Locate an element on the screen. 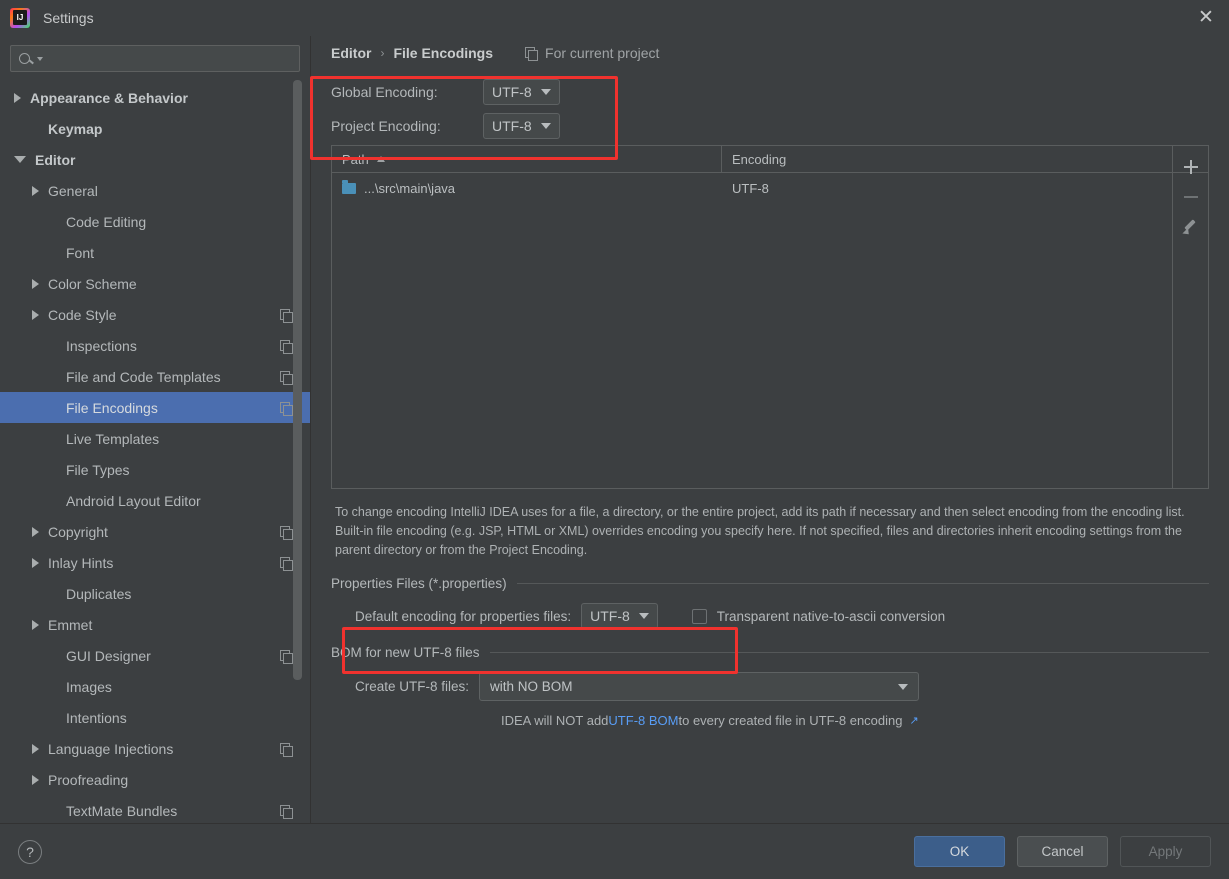  sidebar-item-label: Proofreading is located at coordinates (88, 779).